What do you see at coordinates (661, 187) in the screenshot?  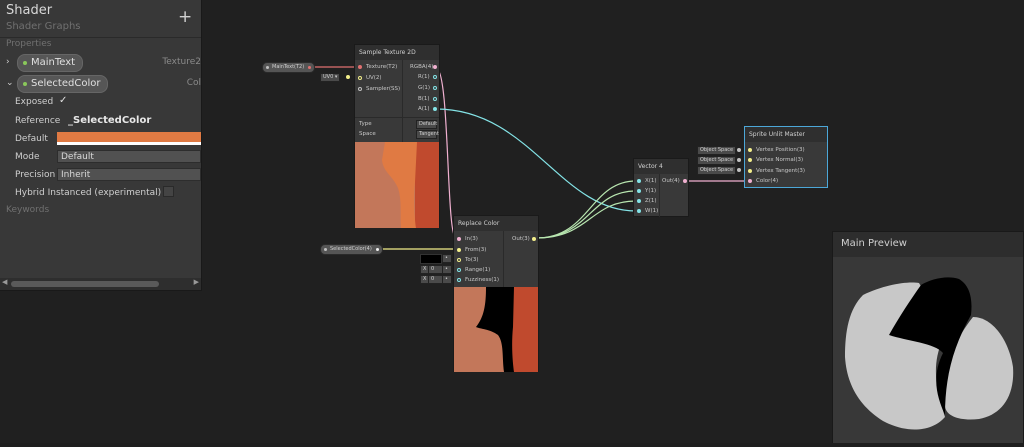 I see `vector4-node: Vector 4 X(1) Y(1) Z(1) W(1) Out(4)` at bounding box center [661, 187].